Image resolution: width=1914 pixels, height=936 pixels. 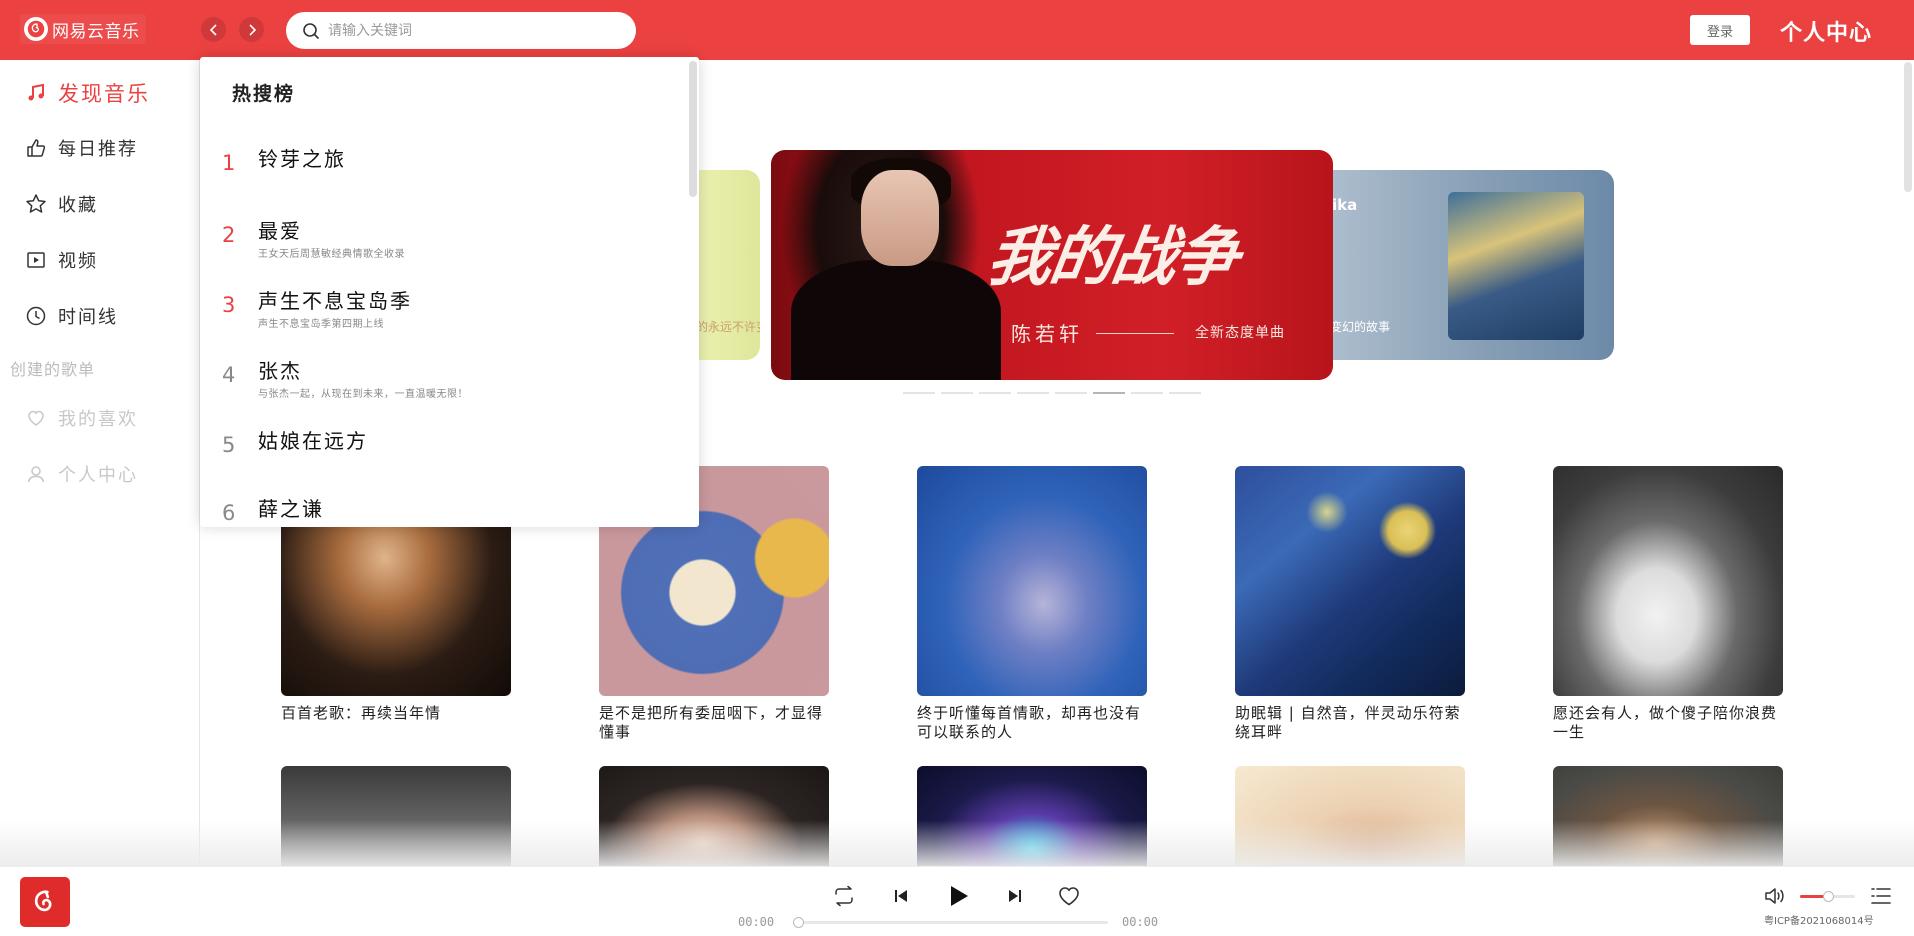 I want to click on sidebar-item-label: 个人中心, so click(x=98, y=475).